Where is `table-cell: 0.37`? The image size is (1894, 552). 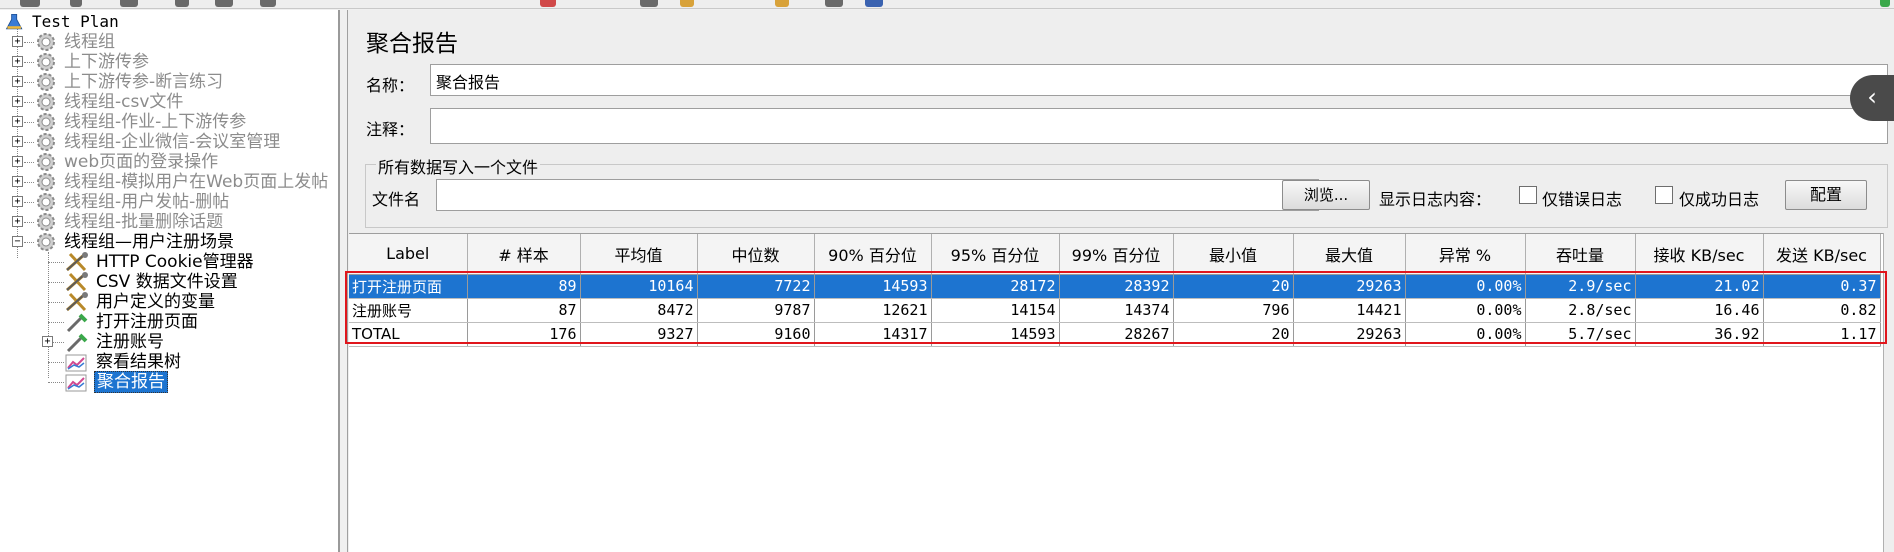 table-cell: 0.37 is located at coordinates (1822, 286).